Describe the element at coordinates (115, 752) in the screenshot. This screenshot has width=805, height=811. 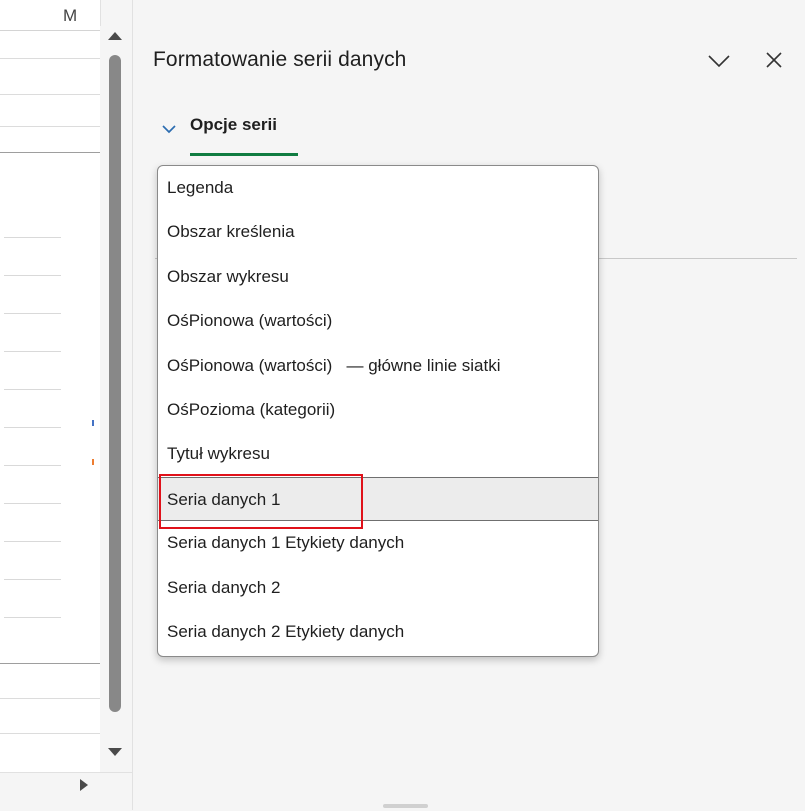
I see `scroll-down-arrow-icon` at that location.